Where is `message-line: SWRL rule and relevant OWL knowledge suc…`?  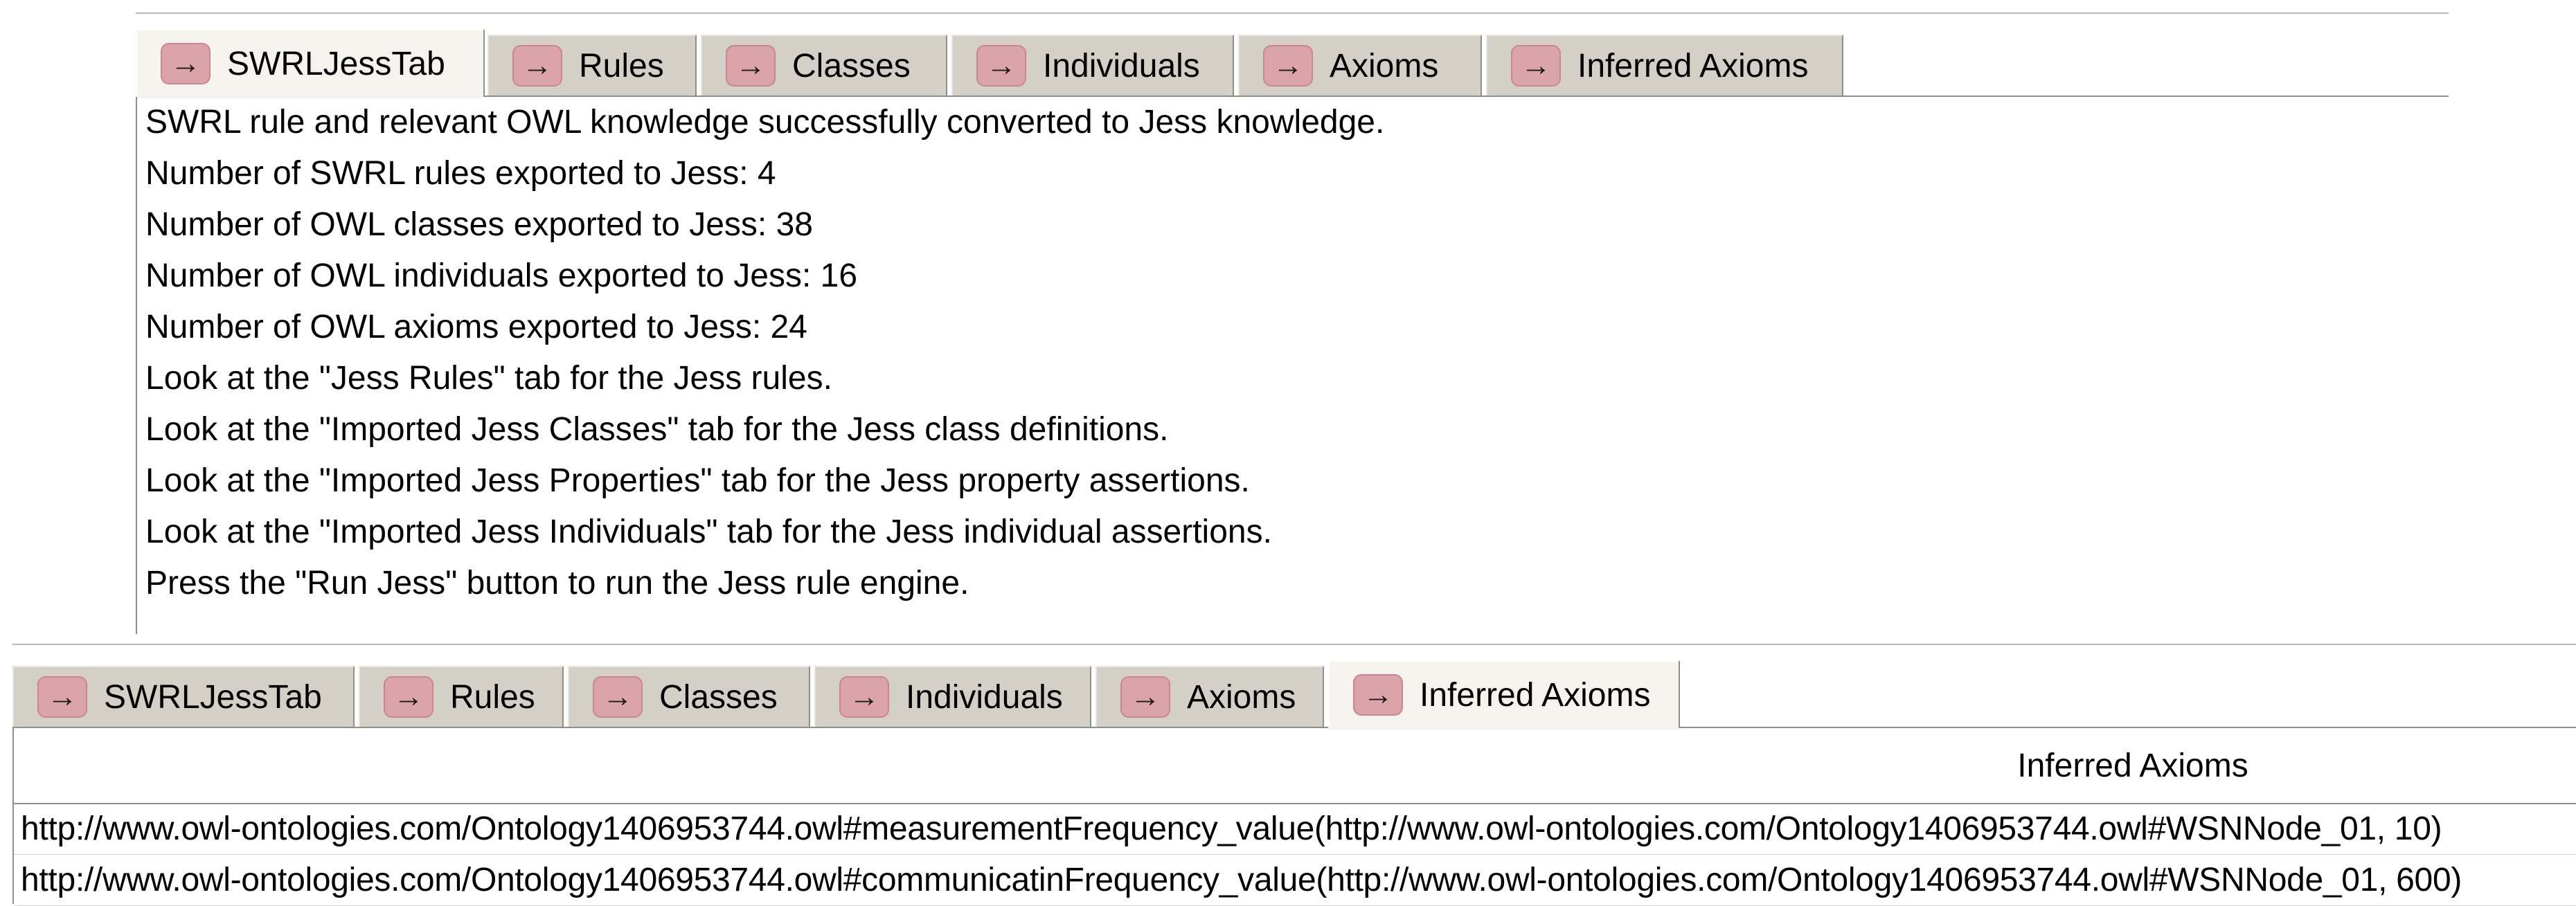 message-line: SWRL rule and relevant OWL knowledge suc… is located at coordinates (765, 122).